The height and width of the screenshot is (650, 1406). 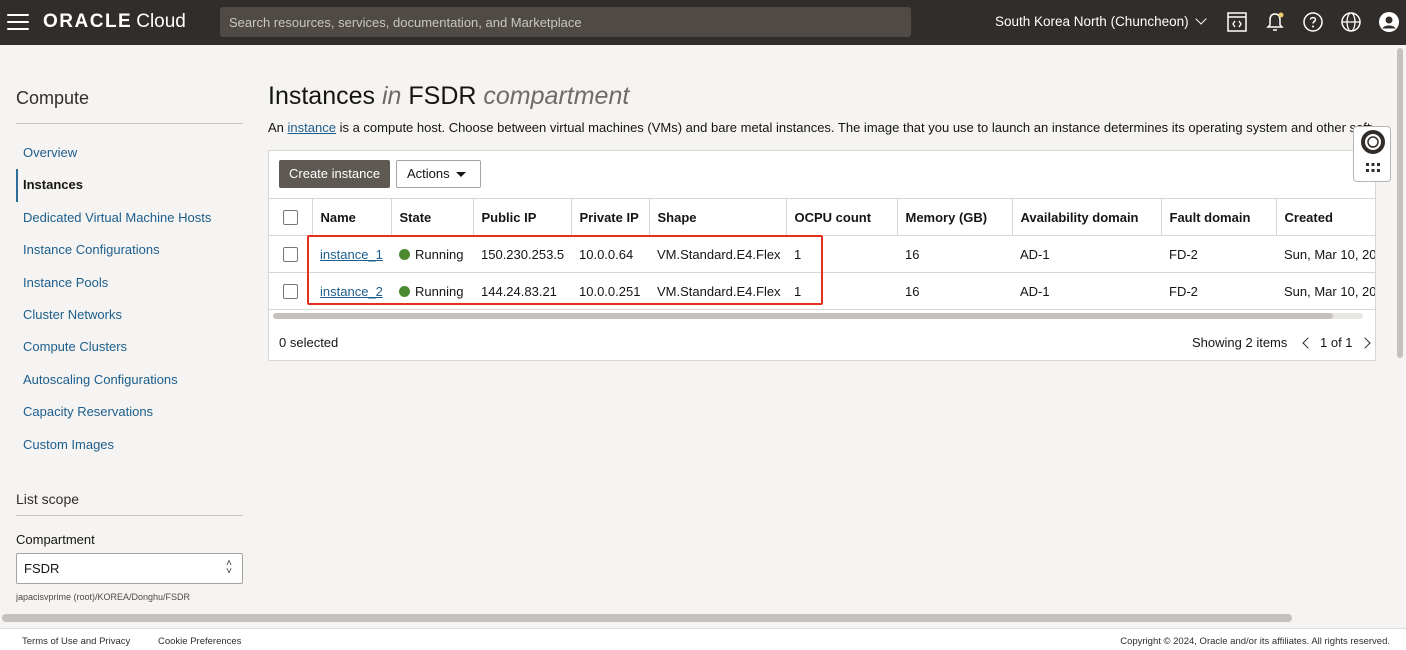 I want to click on column-header-fault-domain: Fault domain, so click(x=1219, y=217).